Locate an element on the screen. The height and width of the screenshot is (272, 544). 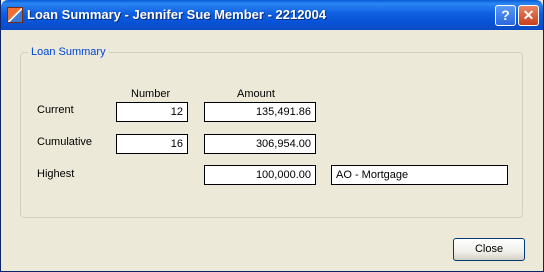
highest-loan-type-field: AO - Mortgage is located at coordinates (419, 175).